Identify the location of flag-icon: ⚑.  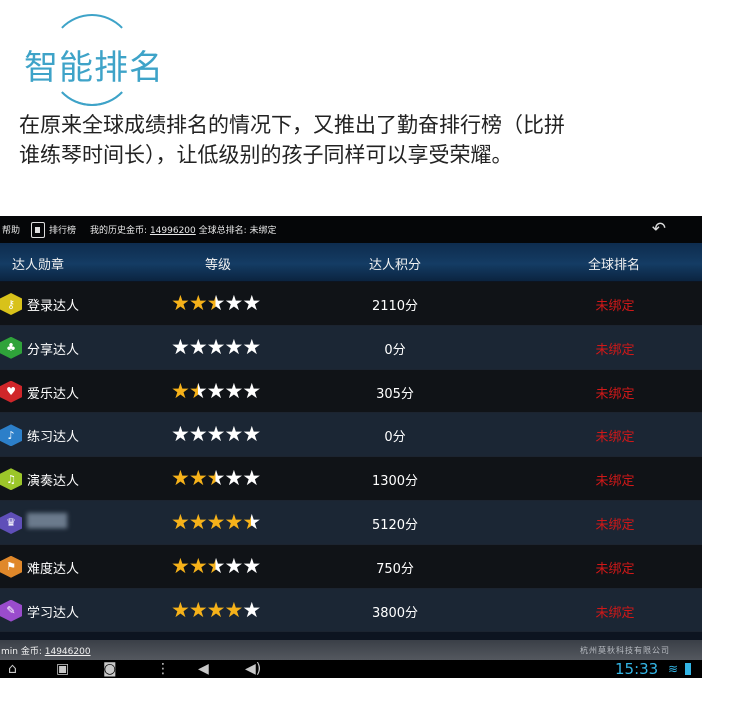
(11, 566).